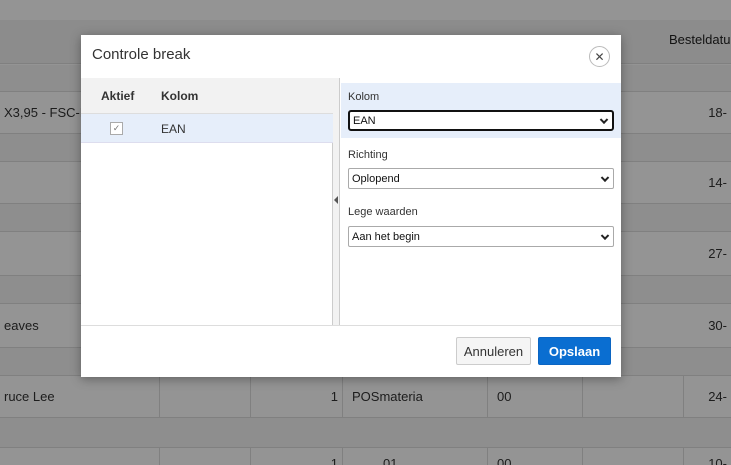 Image resolution: width=731 pixels, height=465 pixels. I want to click on collapse-arrow-icon, so click(336, 200).